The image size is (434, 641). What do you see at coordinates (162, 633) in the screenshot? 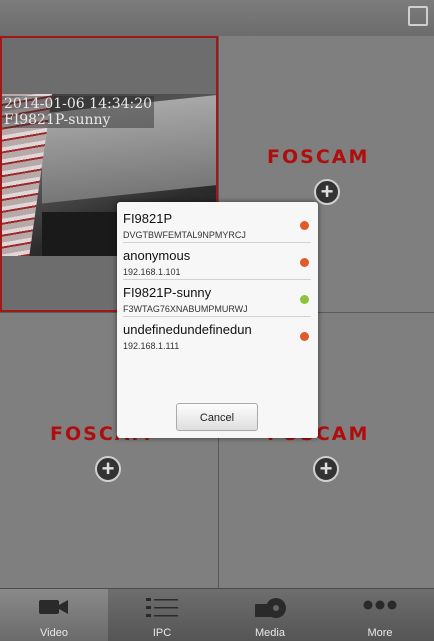
I see `tab-label: IPC` at bounding box center [162, 633].